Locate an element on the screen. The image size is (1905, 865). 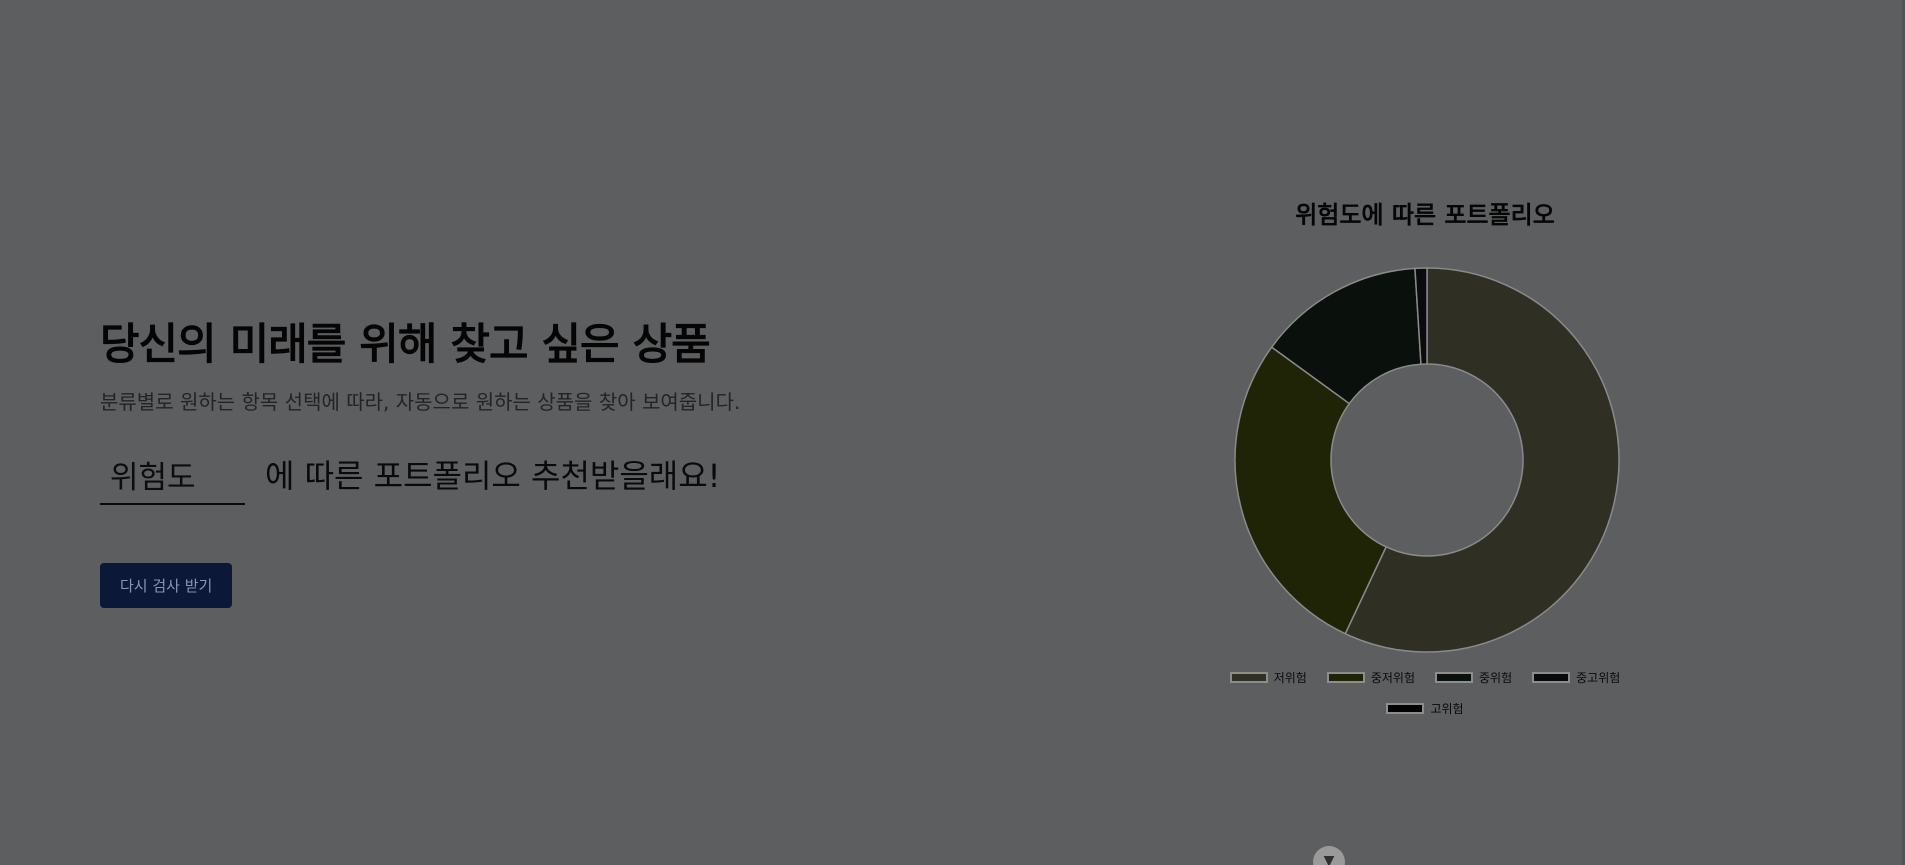
scroll-down-button: ▼ is located at coordinates (1329, 855).